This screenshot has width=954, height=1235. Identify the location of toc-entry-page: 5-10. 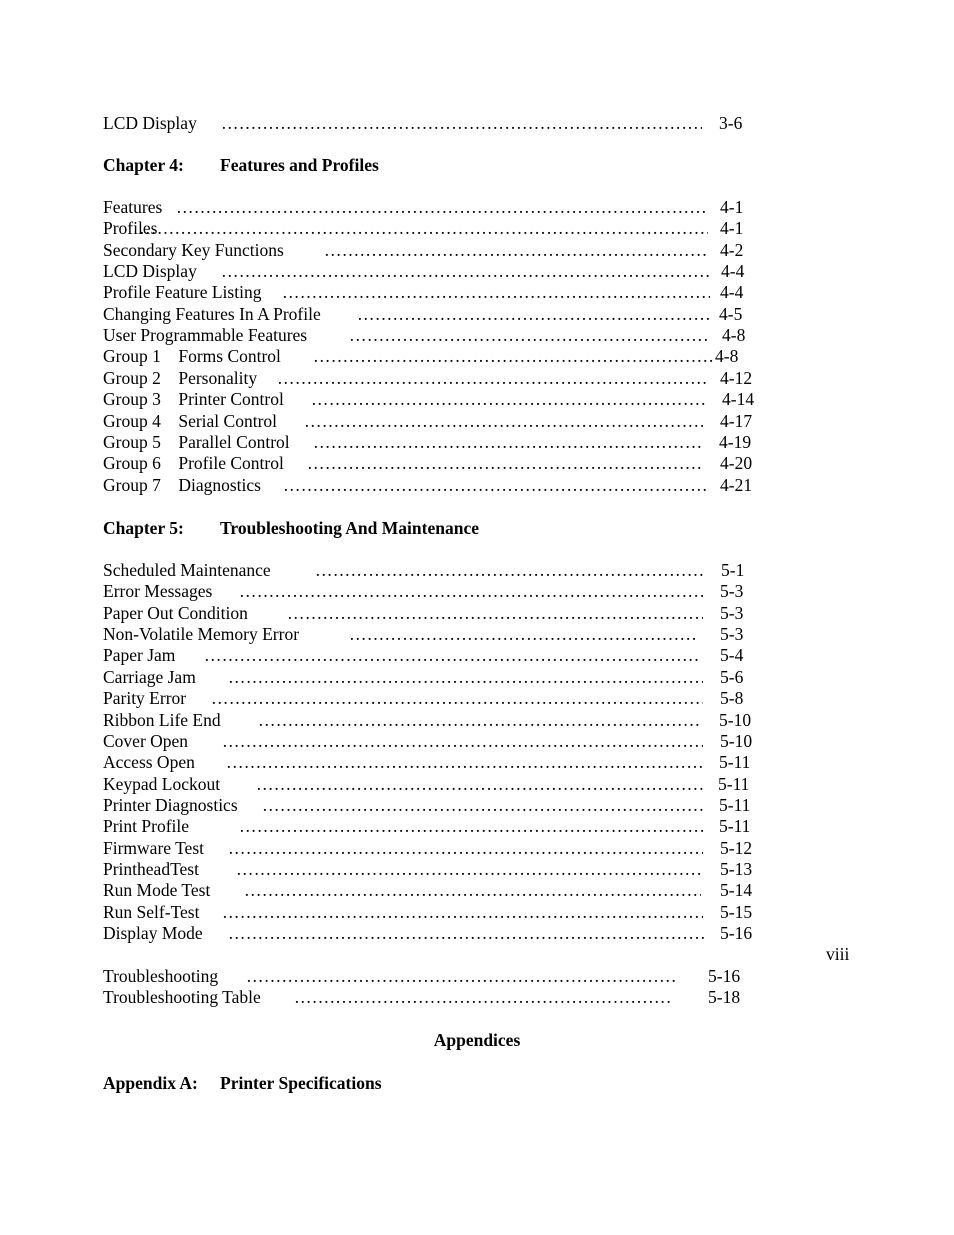
(735, 720).